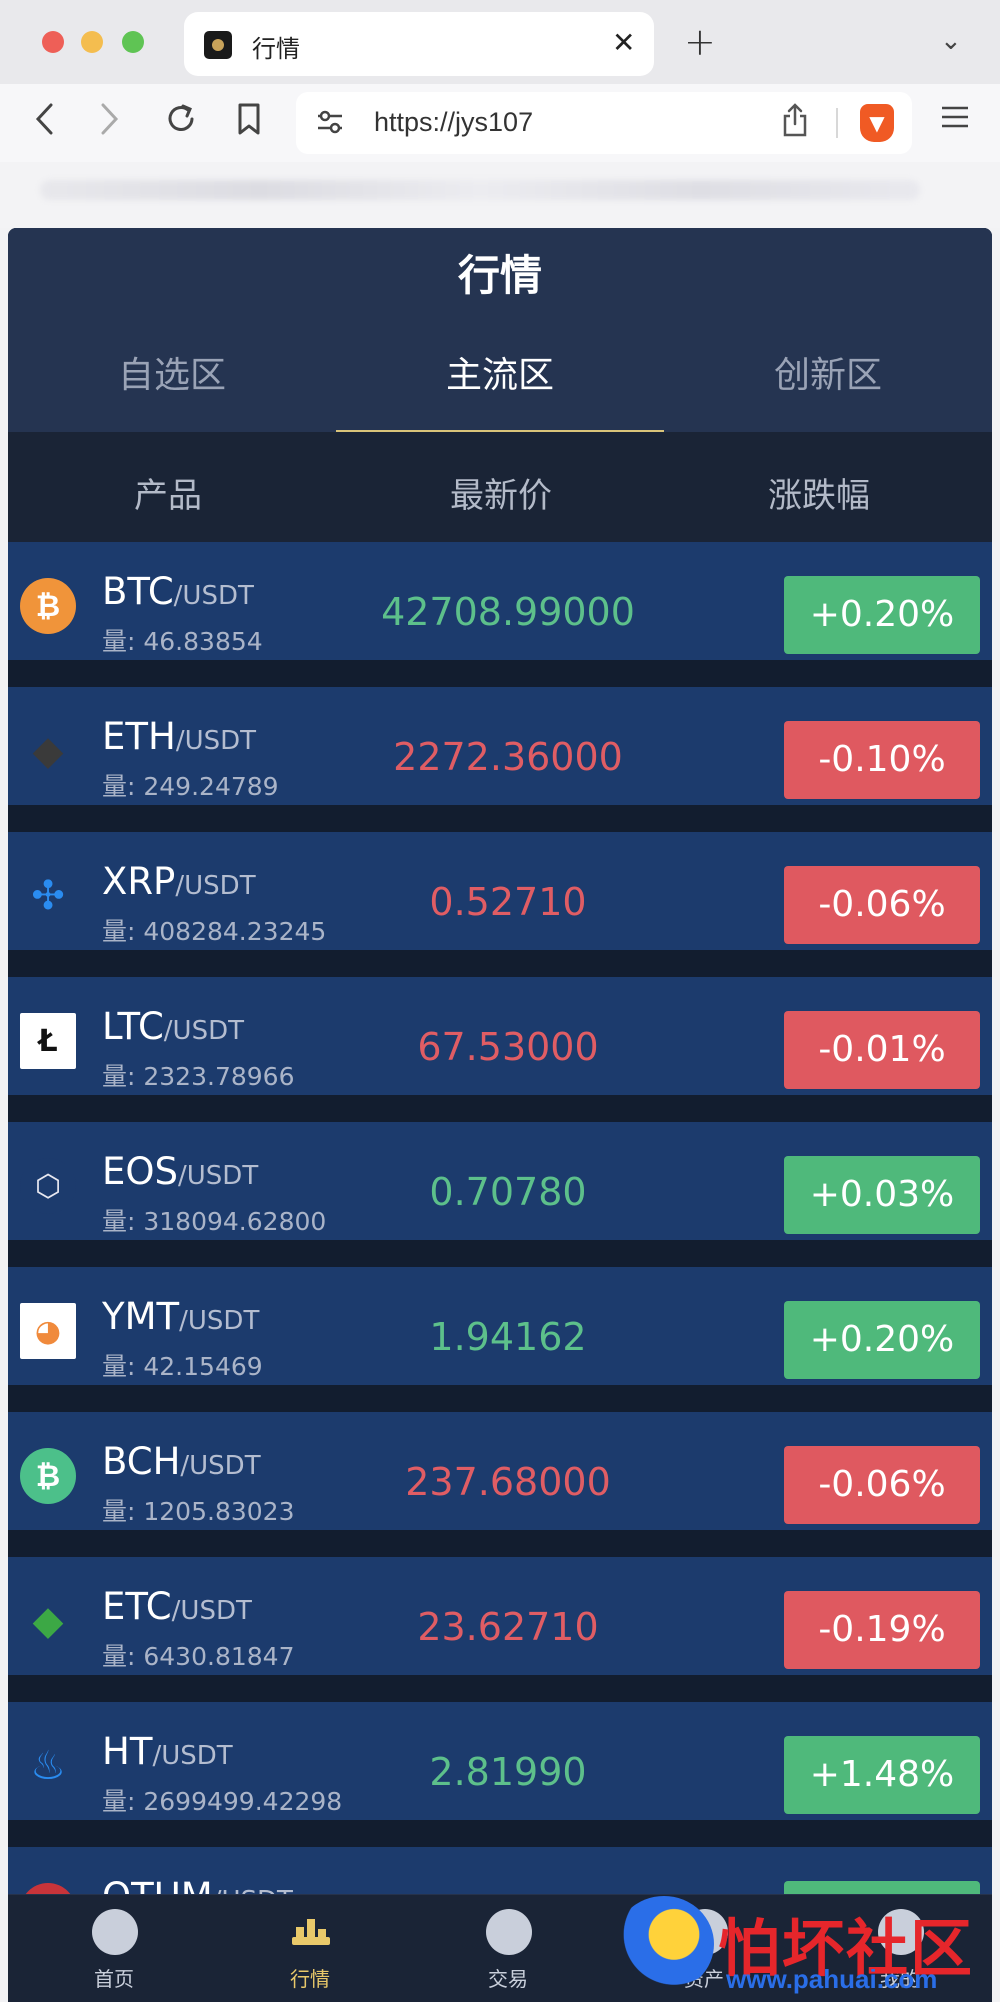  I want to click on coin-volume: 量: 6430.81847, so click(198, 1656).